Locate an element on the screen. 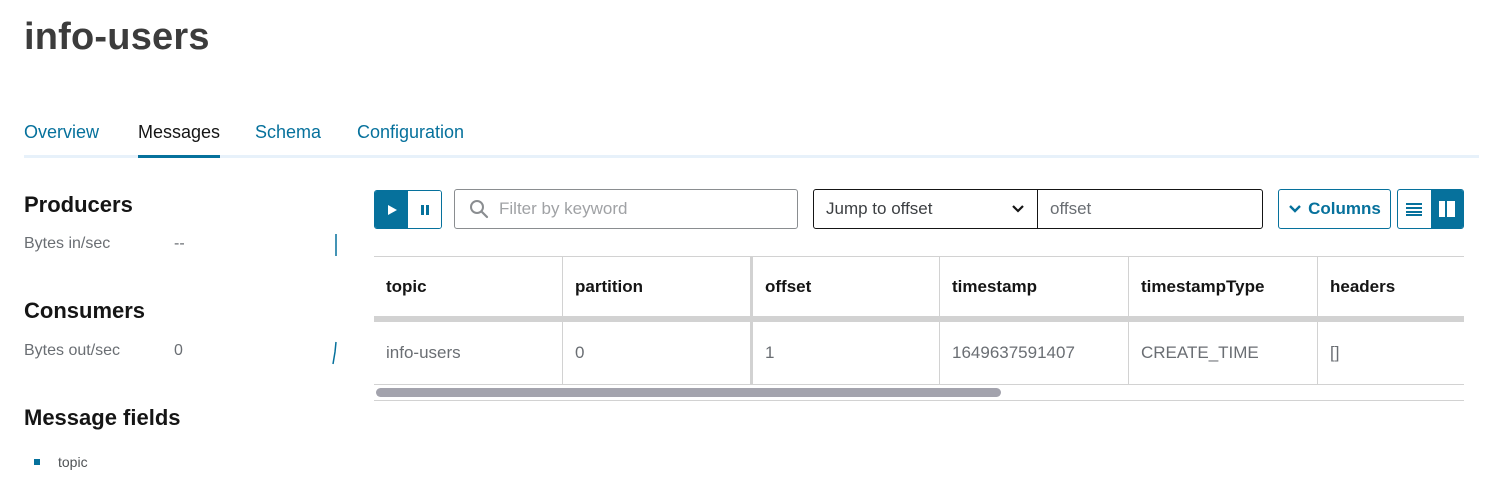  table-cell-topic: info-users is located at coordinates (468, 353).